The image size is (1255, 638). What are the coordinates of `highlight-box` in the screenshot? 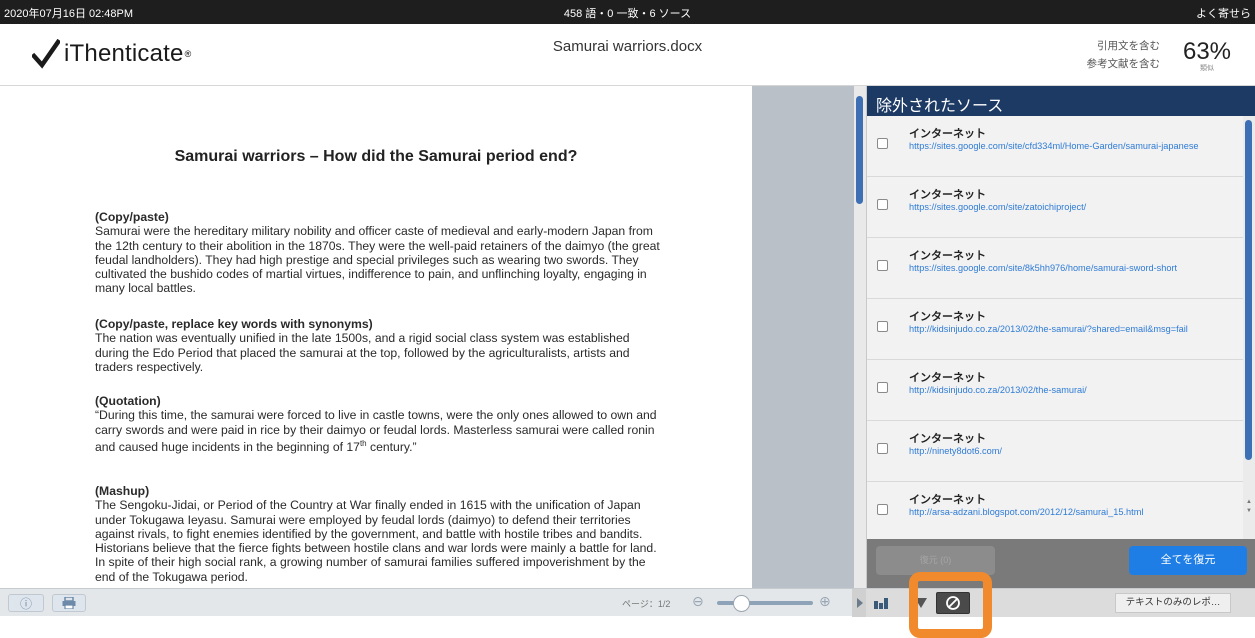 It's located at (950, 605).